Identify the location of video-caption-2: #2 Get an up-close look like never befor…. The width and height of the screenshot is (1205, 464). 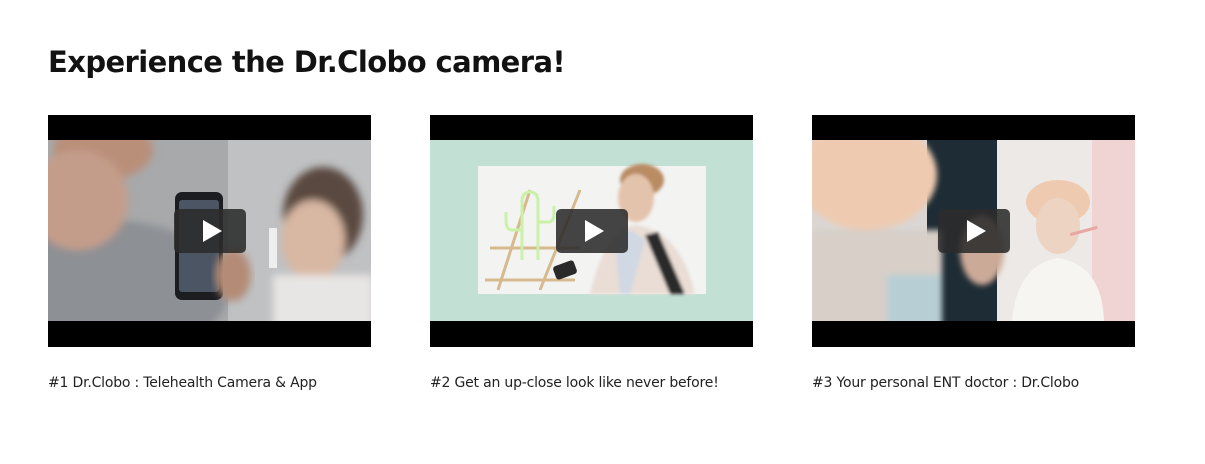
(574, 383).